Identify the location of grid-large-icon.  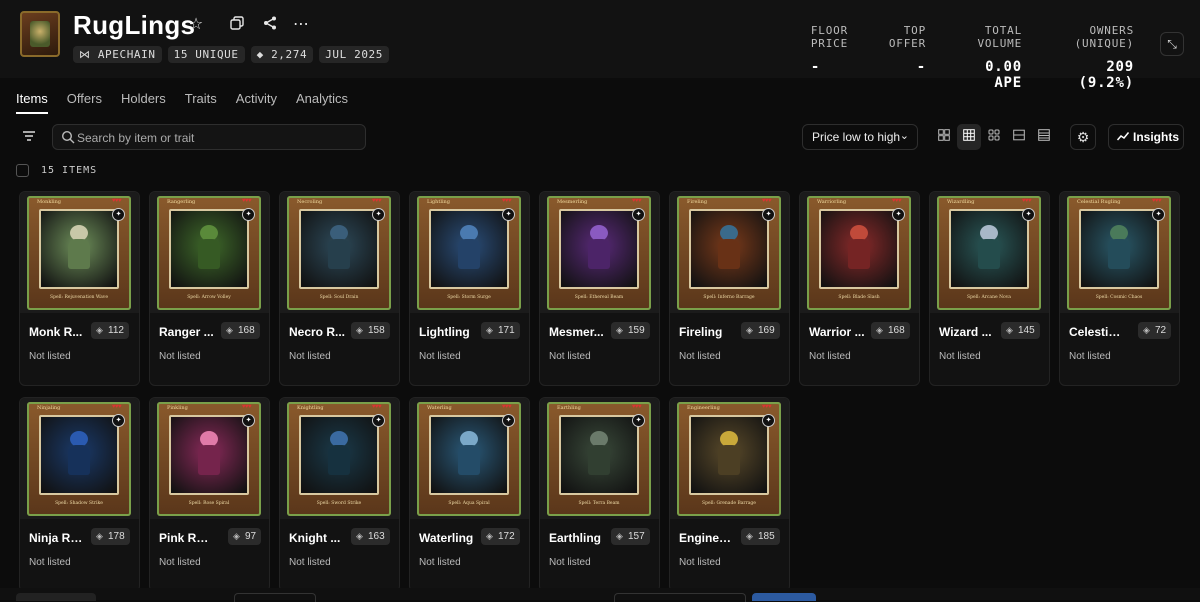
(944, 135).